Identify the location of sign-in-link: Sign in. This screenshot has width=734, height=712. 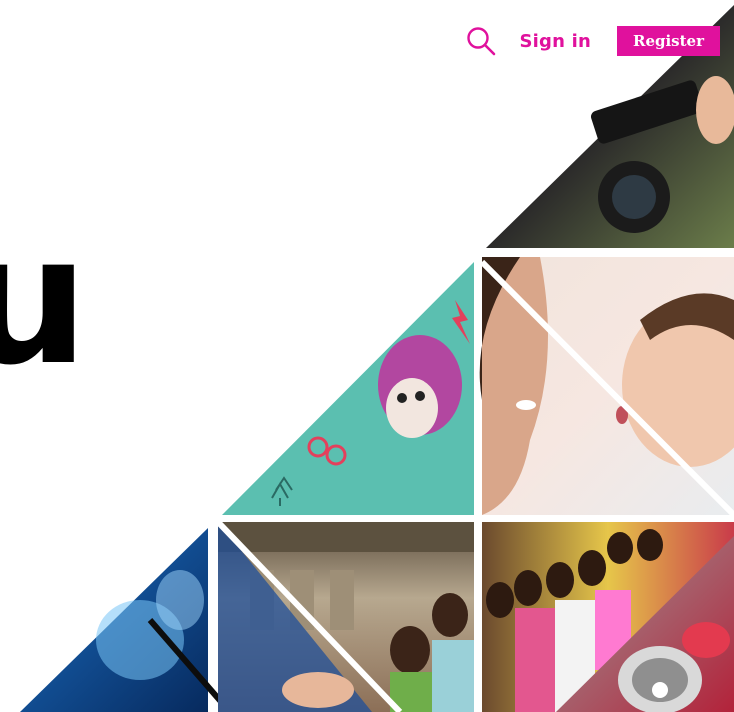
(555, 41).